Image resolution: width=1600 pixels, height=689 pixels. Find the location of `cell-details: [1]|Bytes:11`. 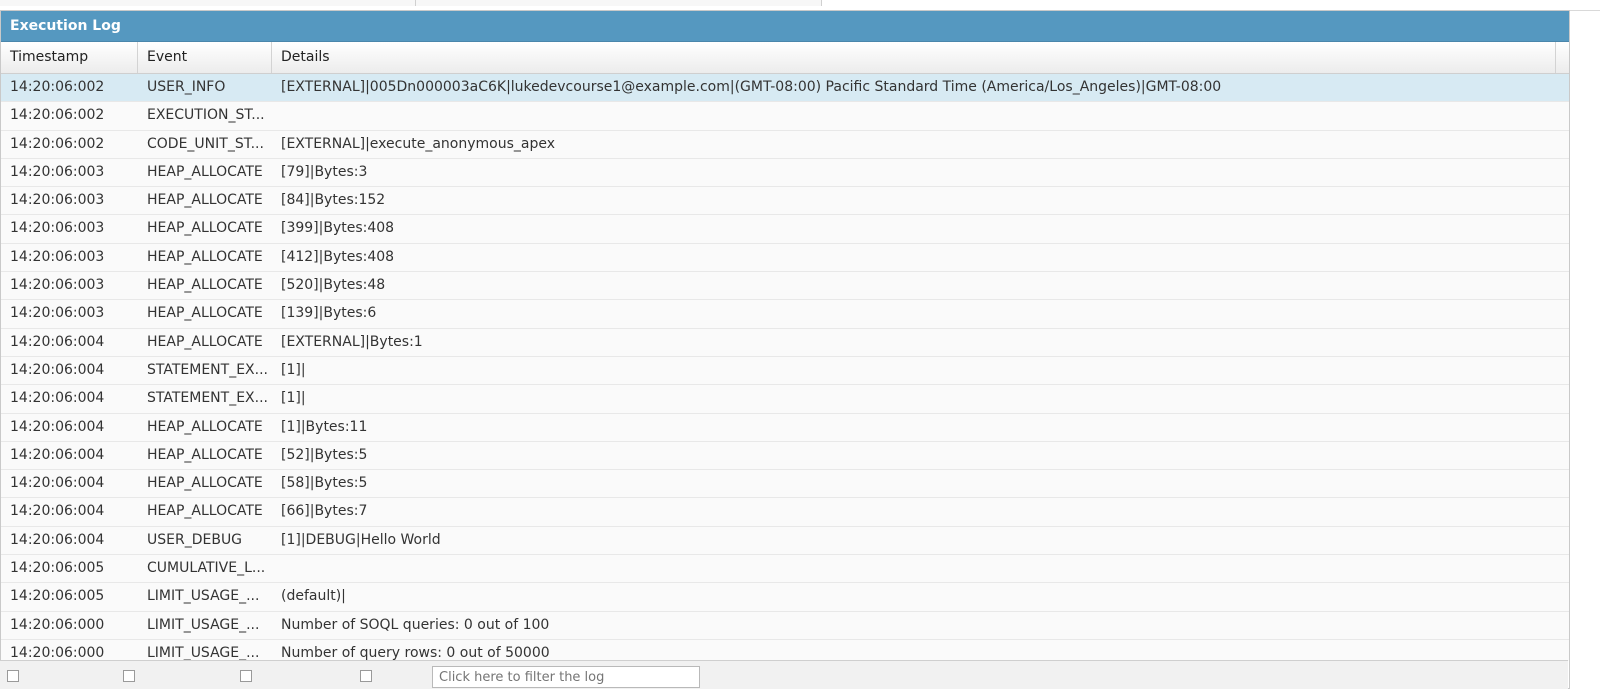

cell-details: [1]|Bytes:11 is located at coordinates (324, 426).